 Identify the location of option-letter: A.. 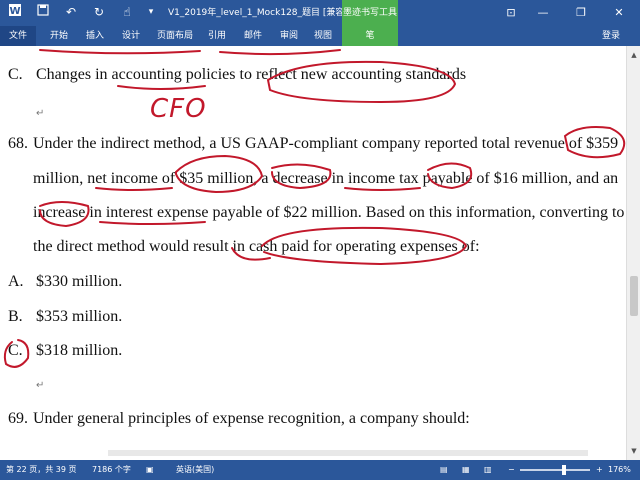
(16, 281).